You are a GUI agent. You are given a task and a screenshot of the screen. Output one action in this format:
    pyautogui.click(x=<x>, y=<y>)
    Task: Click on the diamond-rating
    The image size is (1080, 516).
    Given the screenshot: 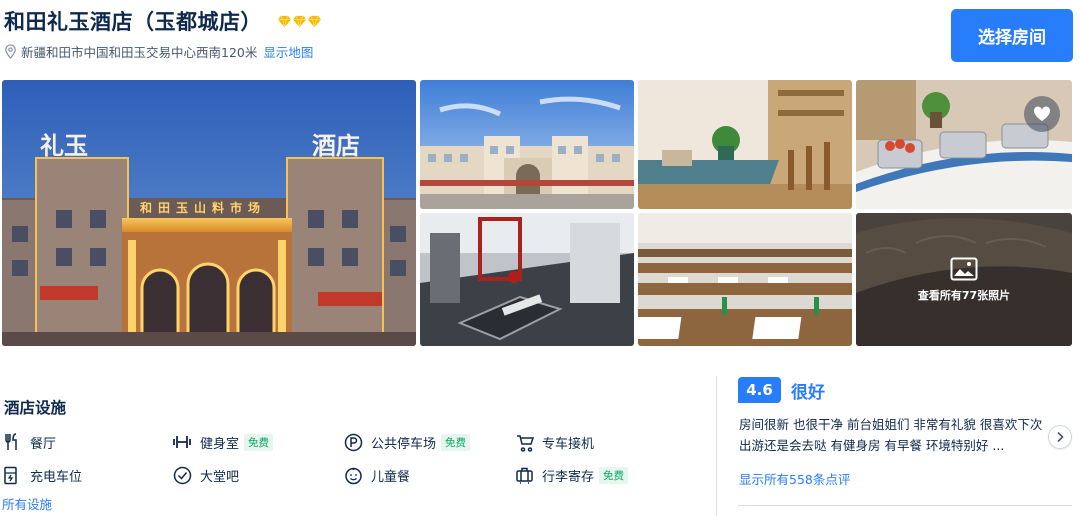 What is the action you would take?
    pyautogui.click(x=299, y=21)
    